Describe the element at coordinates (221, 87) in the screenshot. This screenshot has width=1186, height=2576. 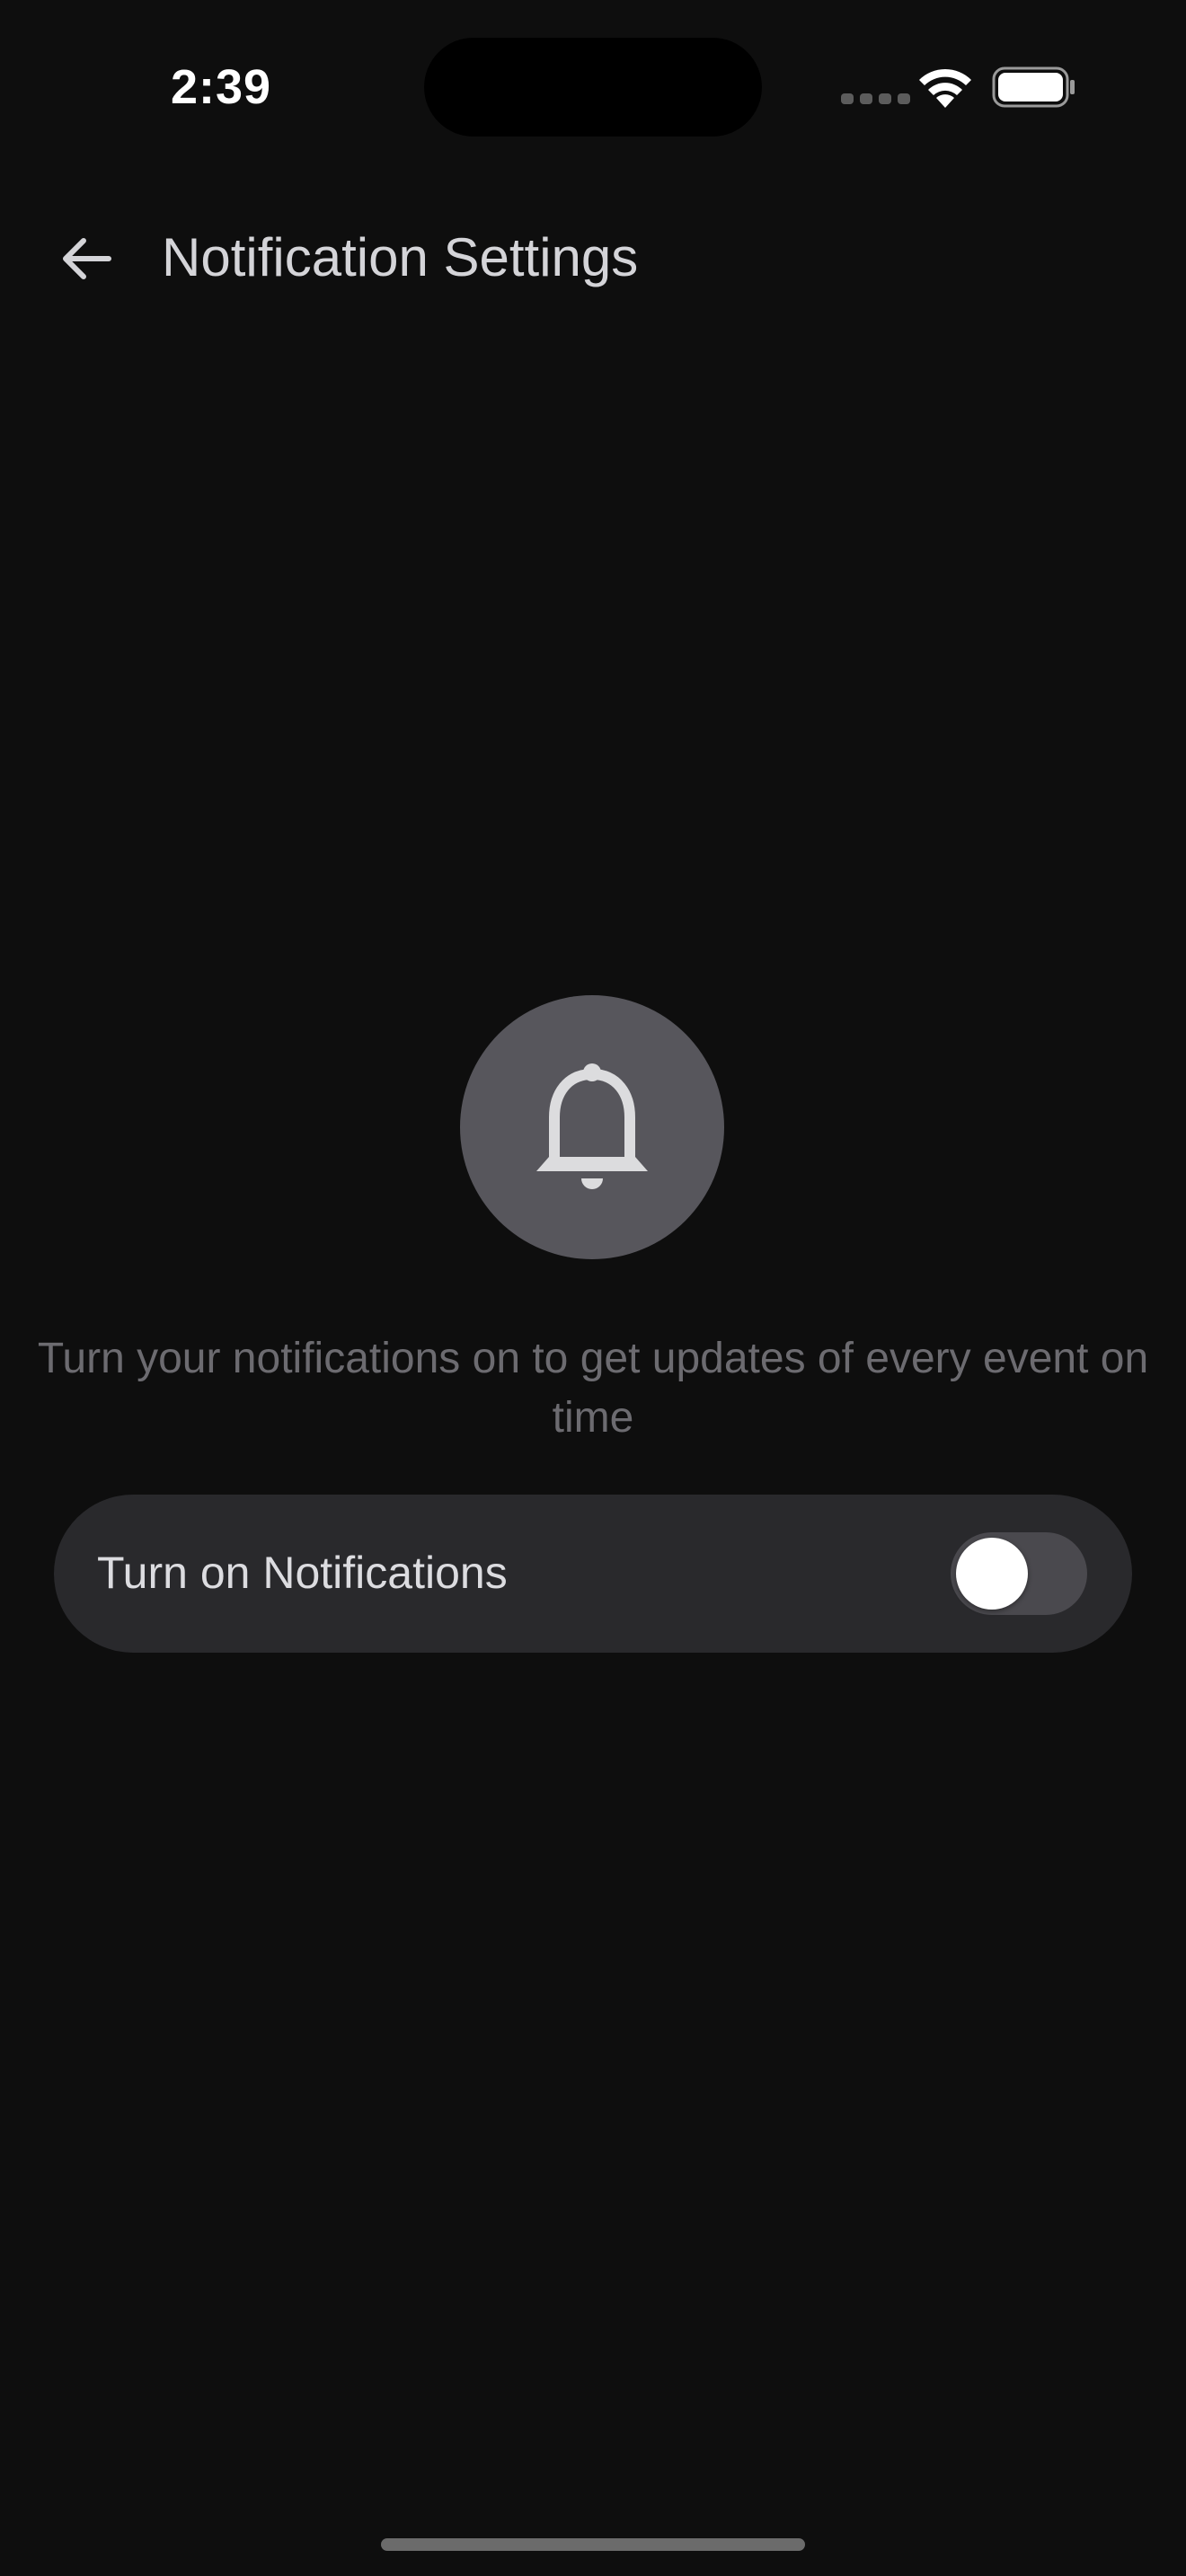
I see `status-time: 2:39` at that location.